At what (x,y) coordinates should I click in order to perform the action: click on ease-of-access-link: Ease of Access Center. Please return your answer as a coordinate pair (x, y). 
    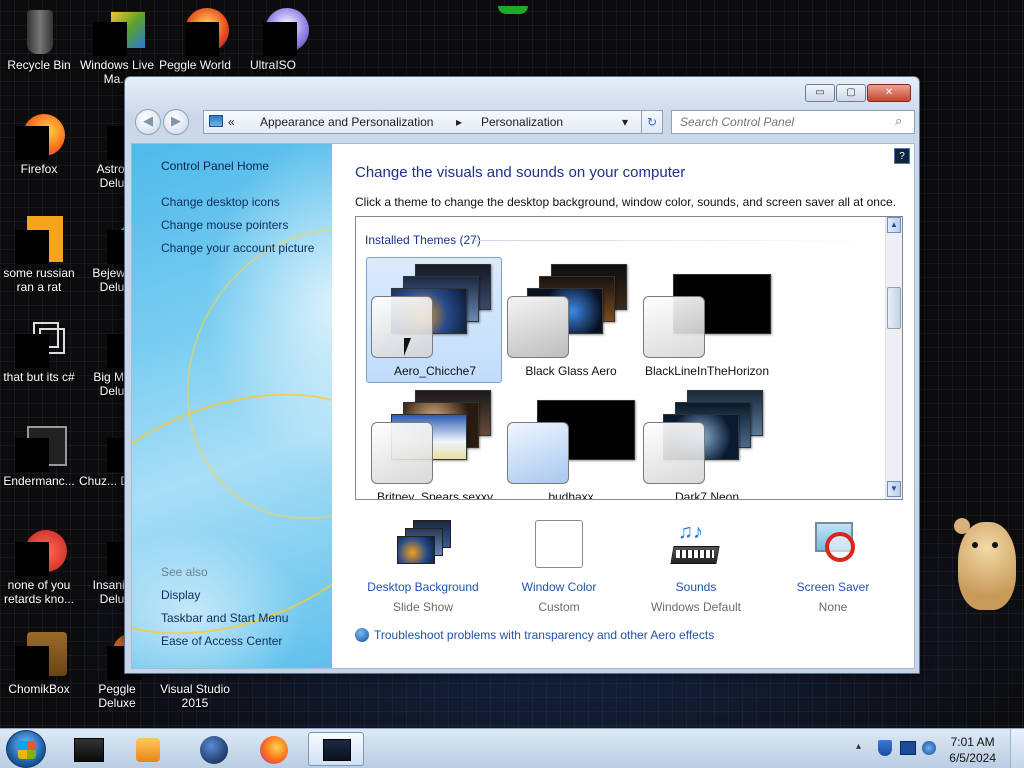
    Looking at the image, I should click on (221, 641).